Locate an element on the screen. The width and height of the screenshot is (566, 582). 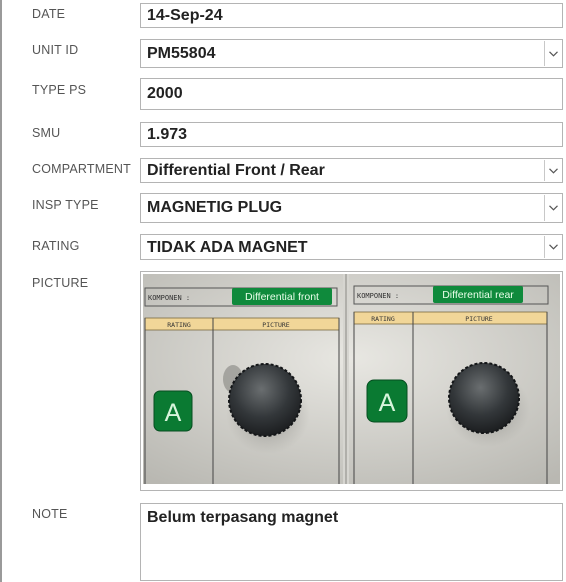
unit-id-dropdown-button is located at coordinates (552, 53).